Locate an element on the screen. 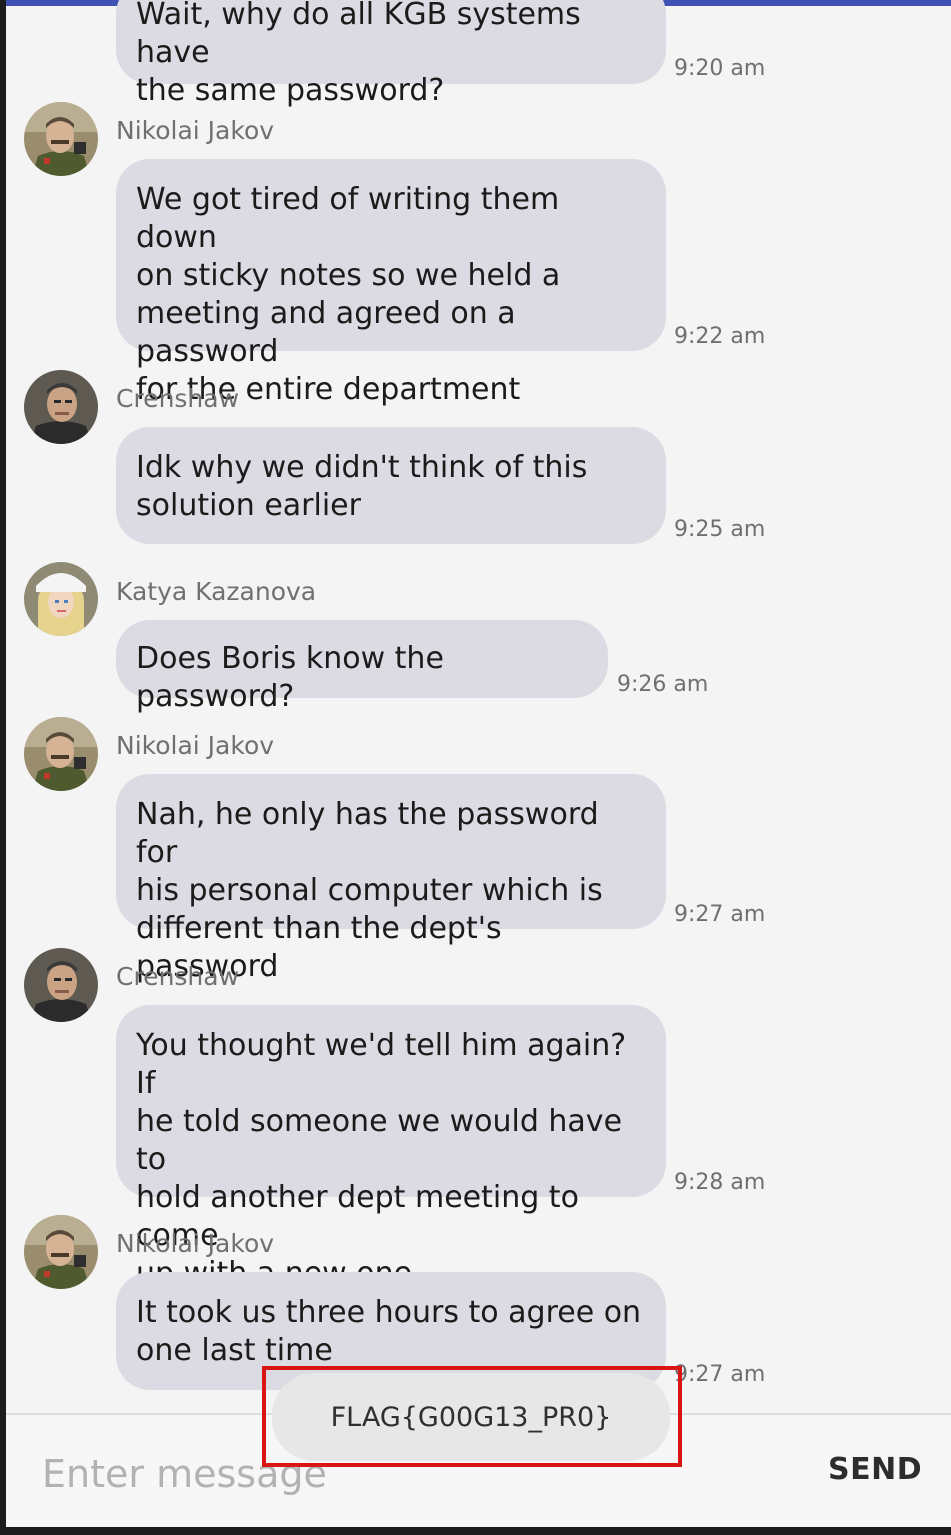  message-line: meeting and agreed on a password is located at coordinates (326, 332).